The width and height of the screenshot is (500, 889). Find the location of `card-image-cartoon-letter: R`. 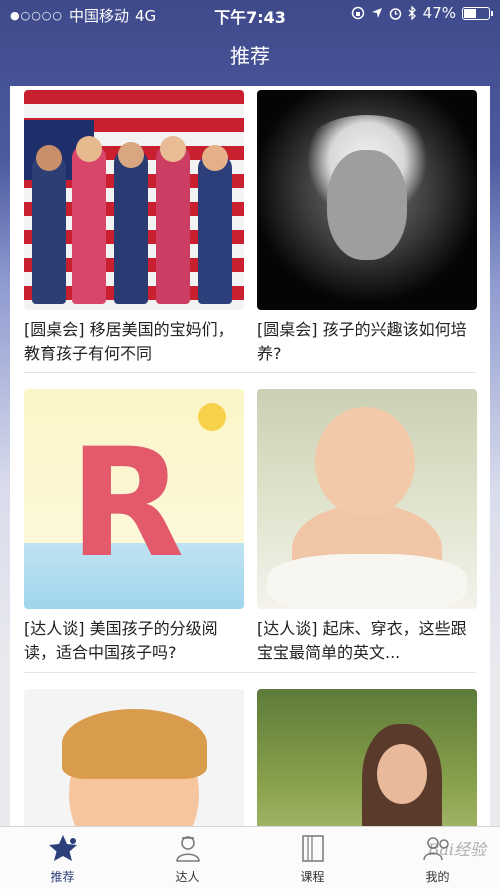

card-image-cartoon-letter: R is located at coordinates (134, 499).